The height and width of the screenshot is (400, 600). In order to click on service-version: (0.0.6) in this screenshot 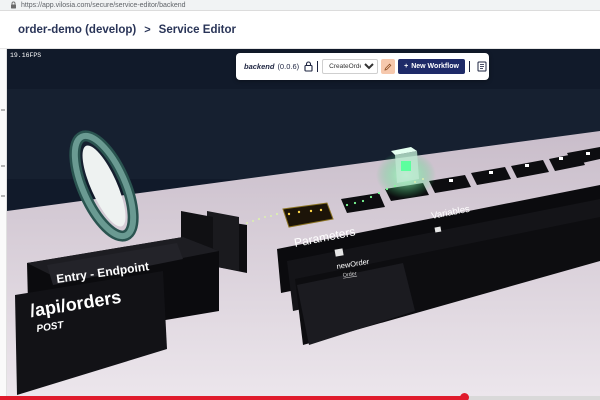, I will do `click(288, 66)`.